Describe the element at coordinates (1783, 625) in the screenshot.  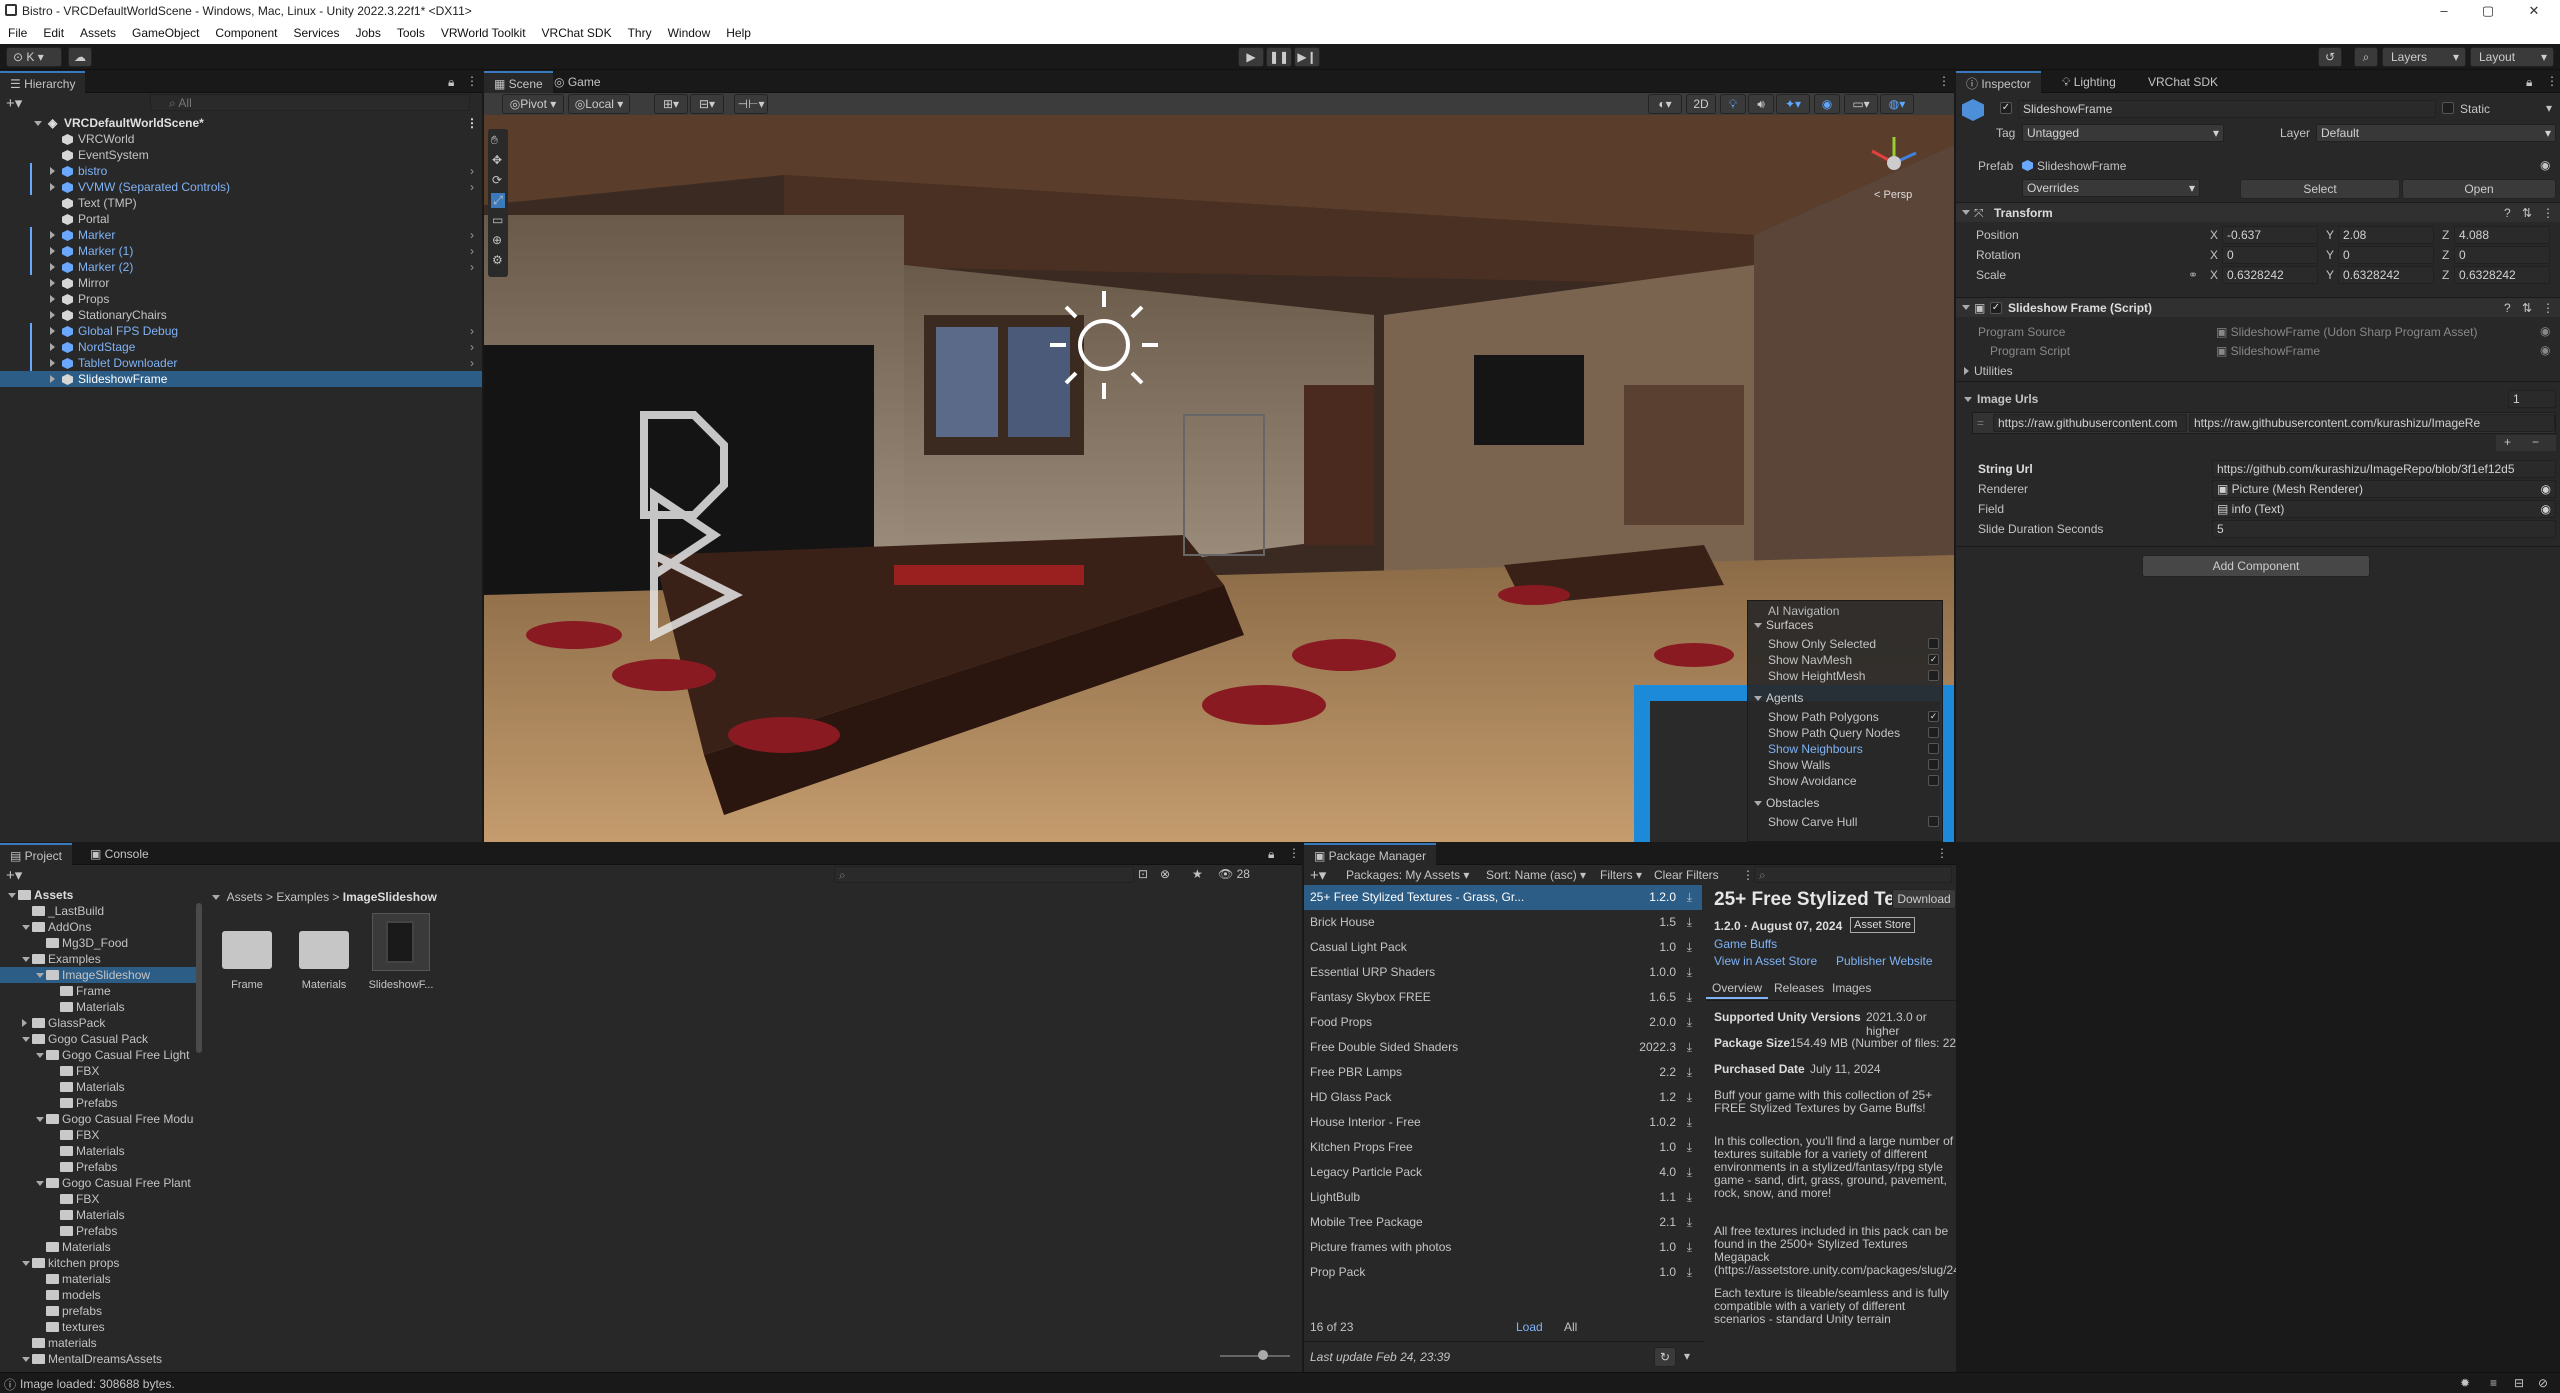
I see `ai-section-surfaces: Surfaces` at that location.